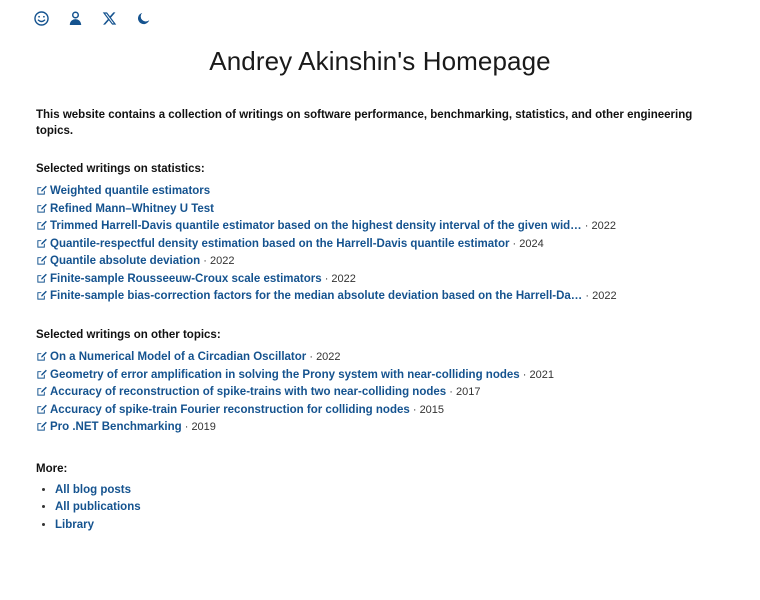  What do you see at coordinates (380, 191) in the screenshot?
I see `writing-item: Weighted quantile estimators` at bounding box center [380, 191].